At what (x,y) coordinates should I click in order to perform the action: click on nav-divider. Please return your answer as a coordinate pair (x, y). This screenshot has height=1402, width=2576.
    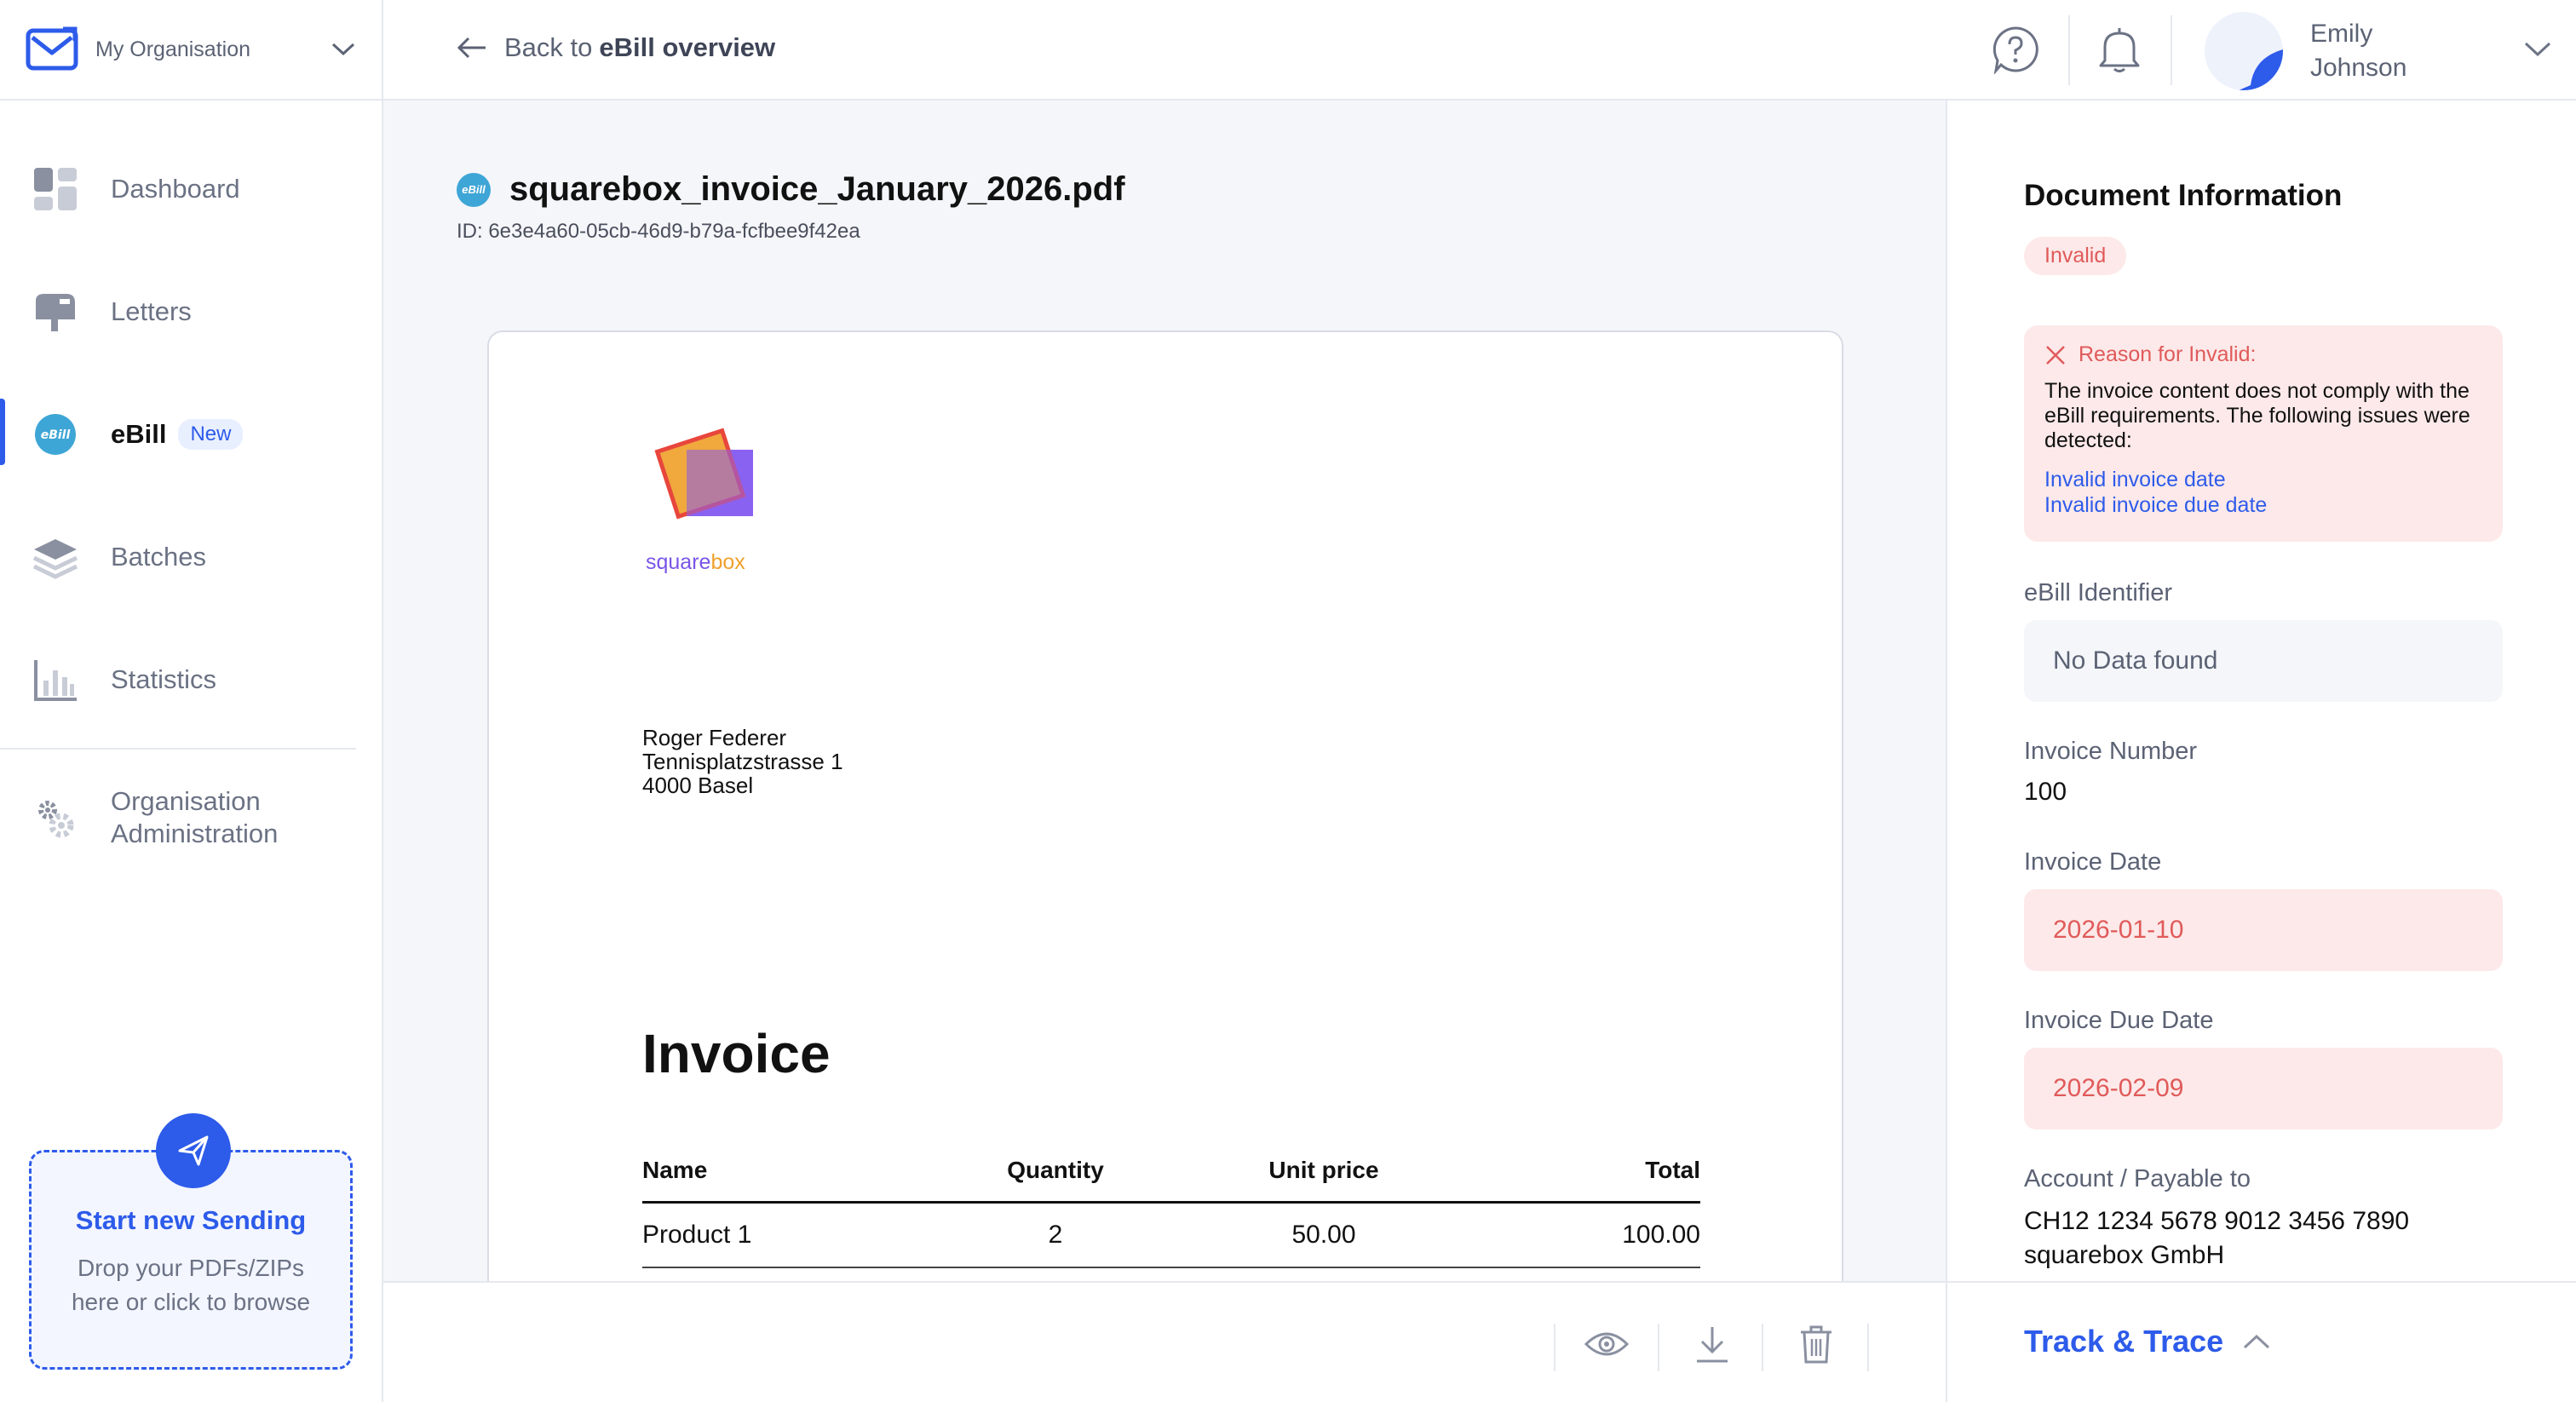
    Looking at the image, I should click on (178, 749).